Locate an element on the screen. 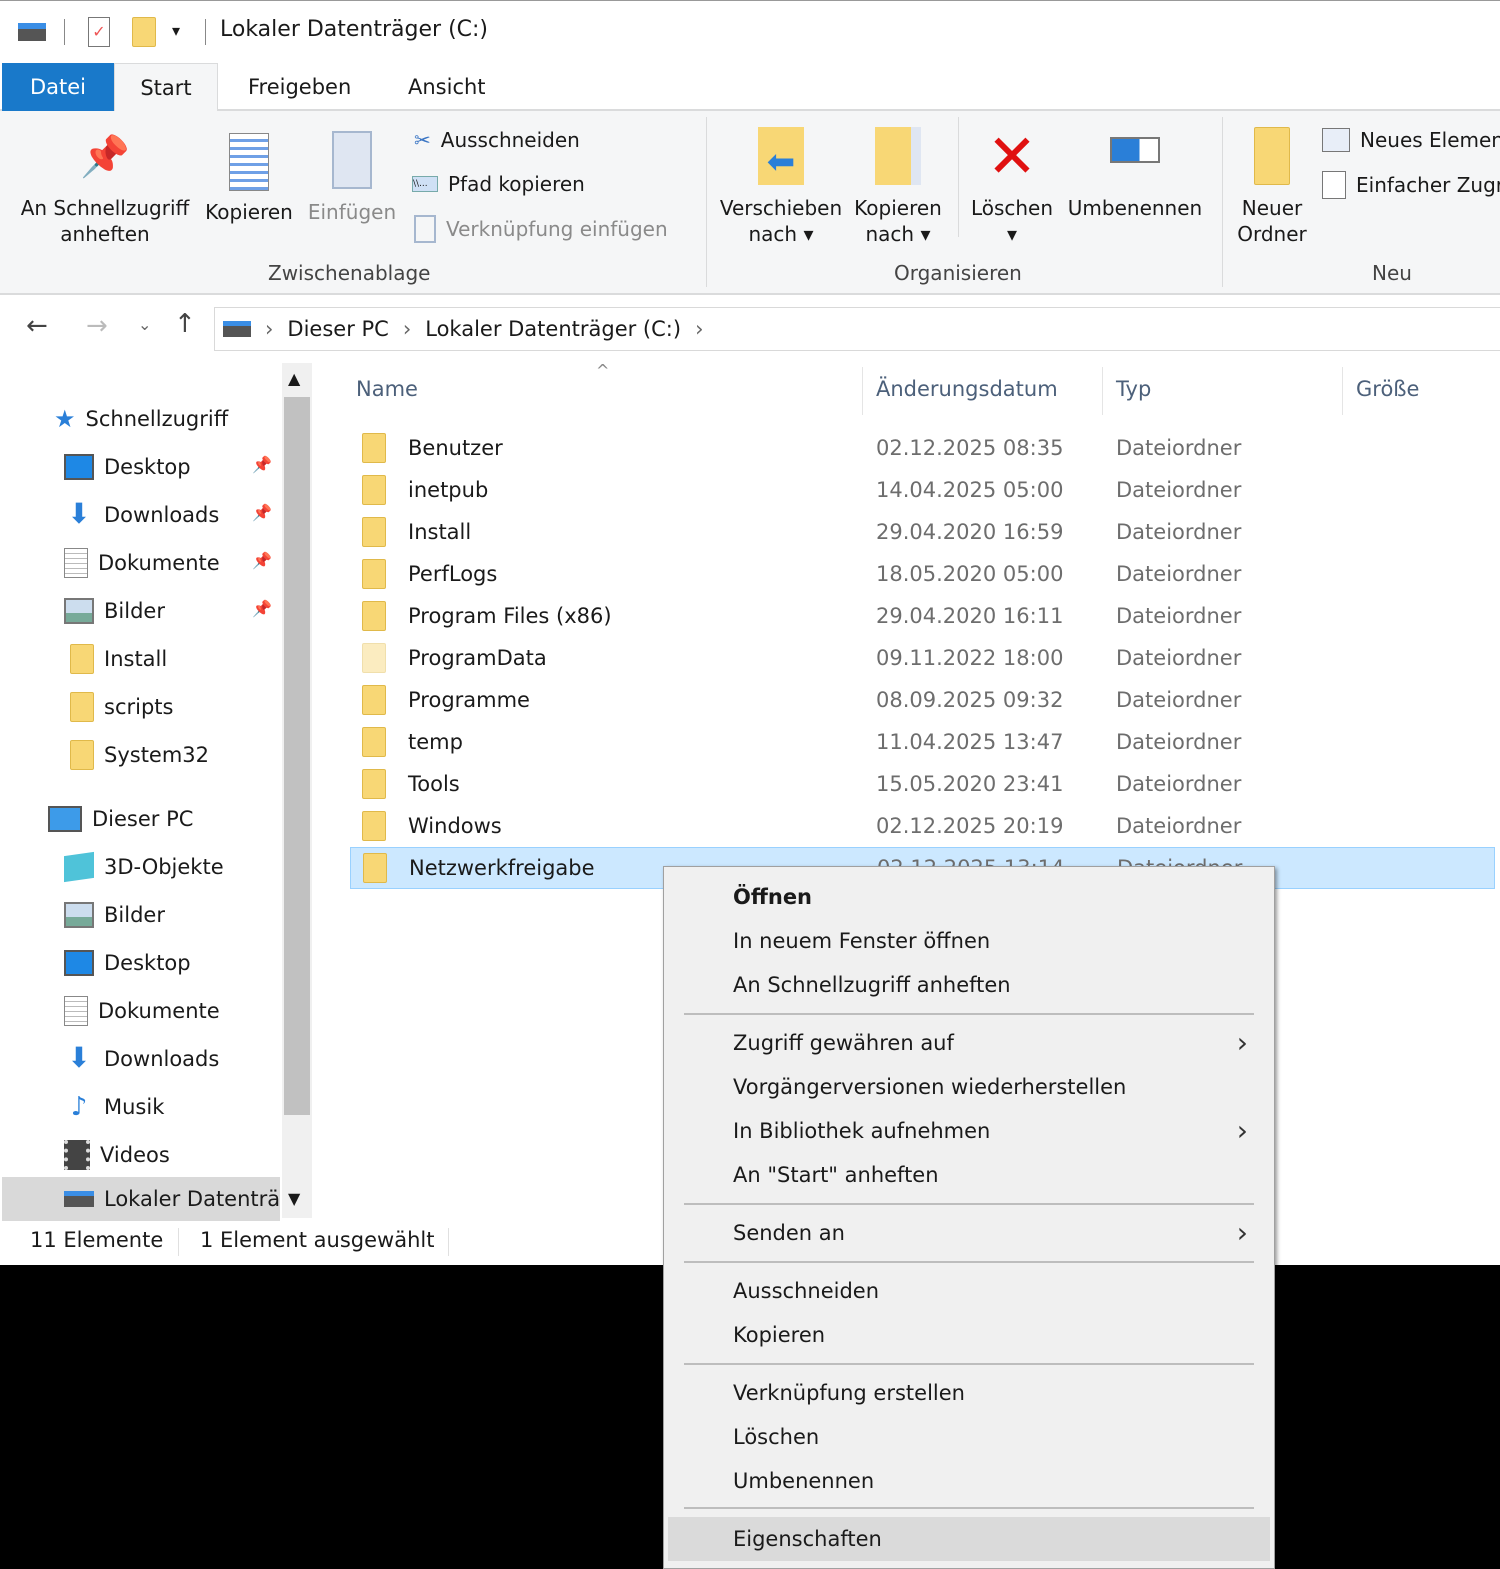 The width and height of the screenshot is (1500, 1569). column-header-name: Name is located at coordinates (387, 389).